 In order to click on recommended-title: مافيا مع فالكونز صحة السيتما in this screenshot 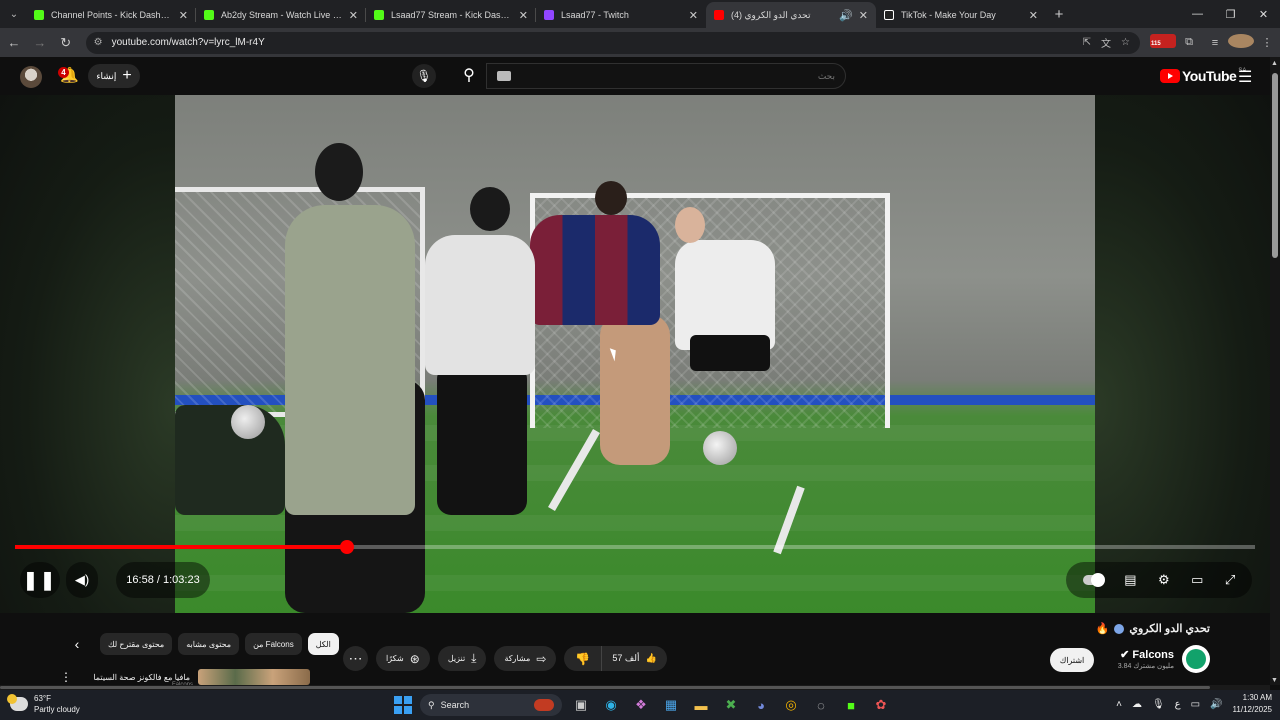, I will do `click(135, 677)`.